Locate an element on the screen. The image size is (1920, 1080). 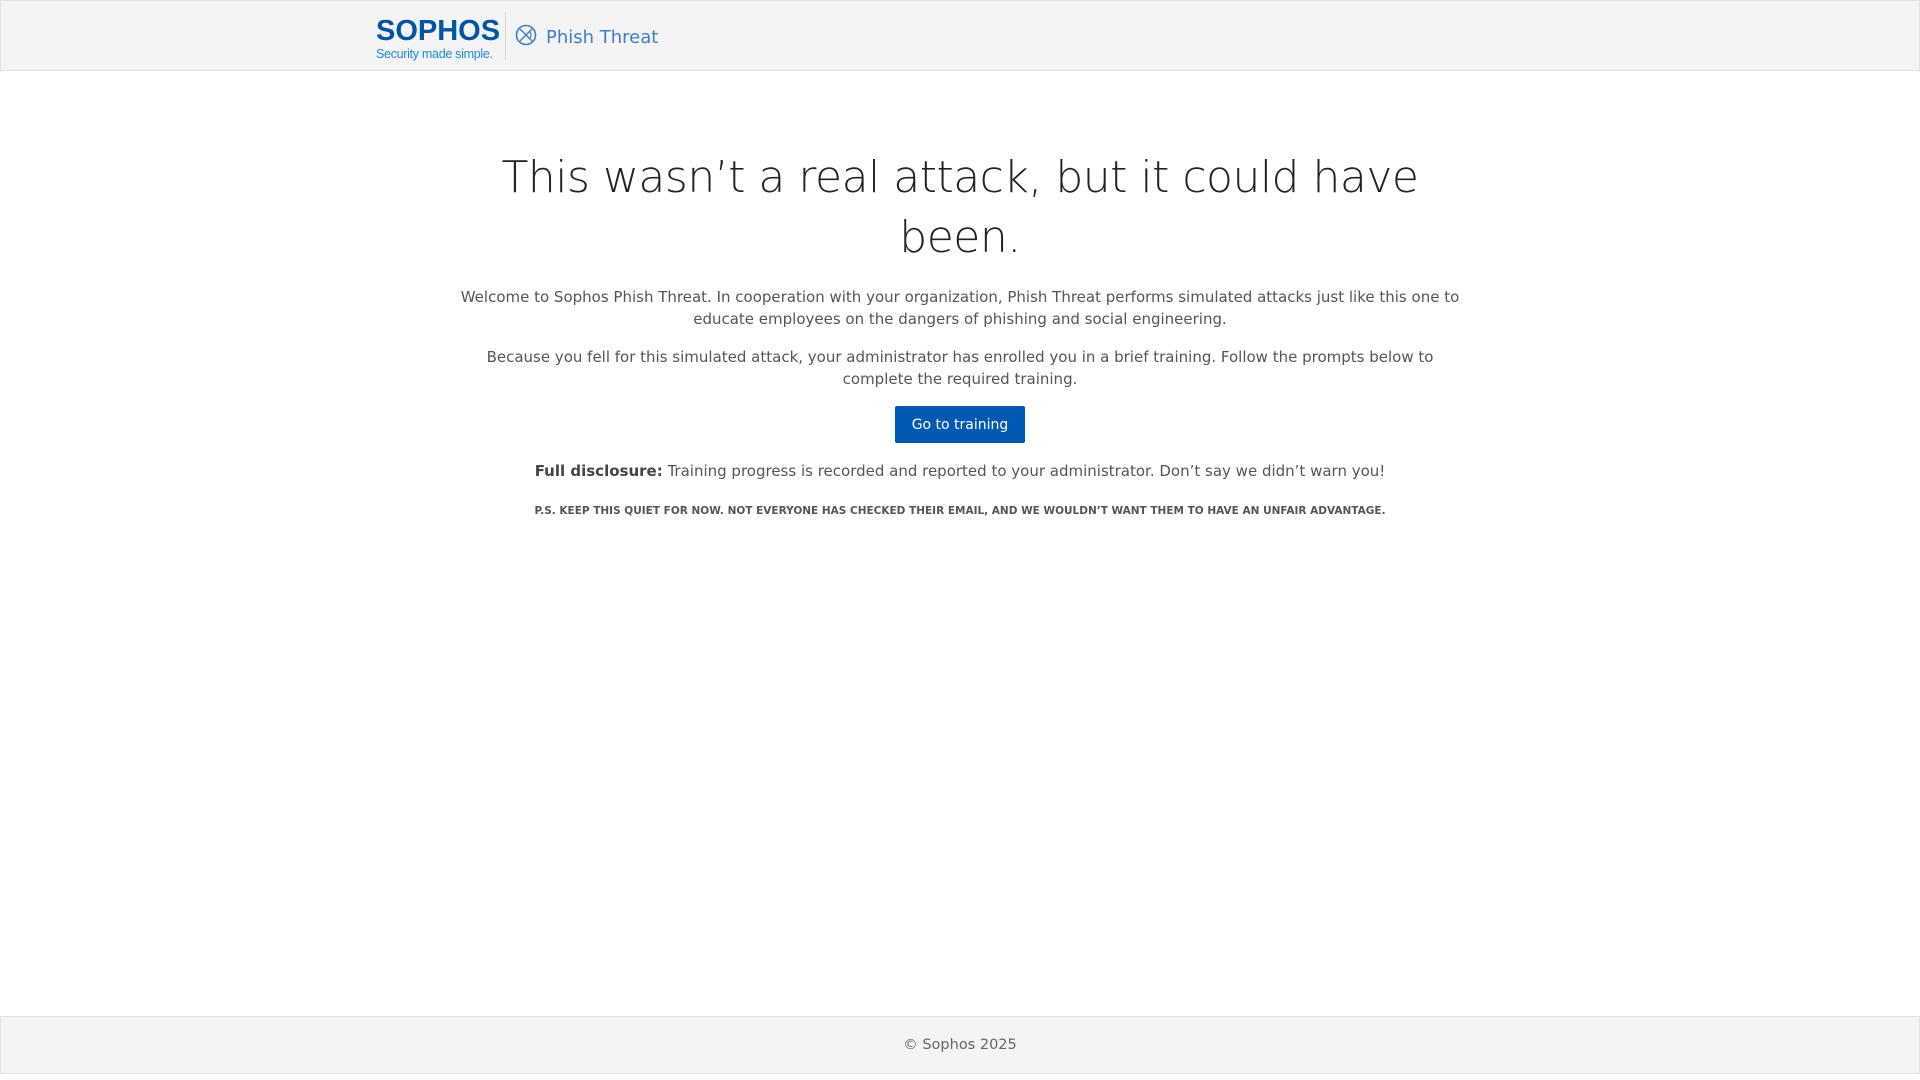
logo-tagline: Security made simple. is located at coordinates (434, 54).